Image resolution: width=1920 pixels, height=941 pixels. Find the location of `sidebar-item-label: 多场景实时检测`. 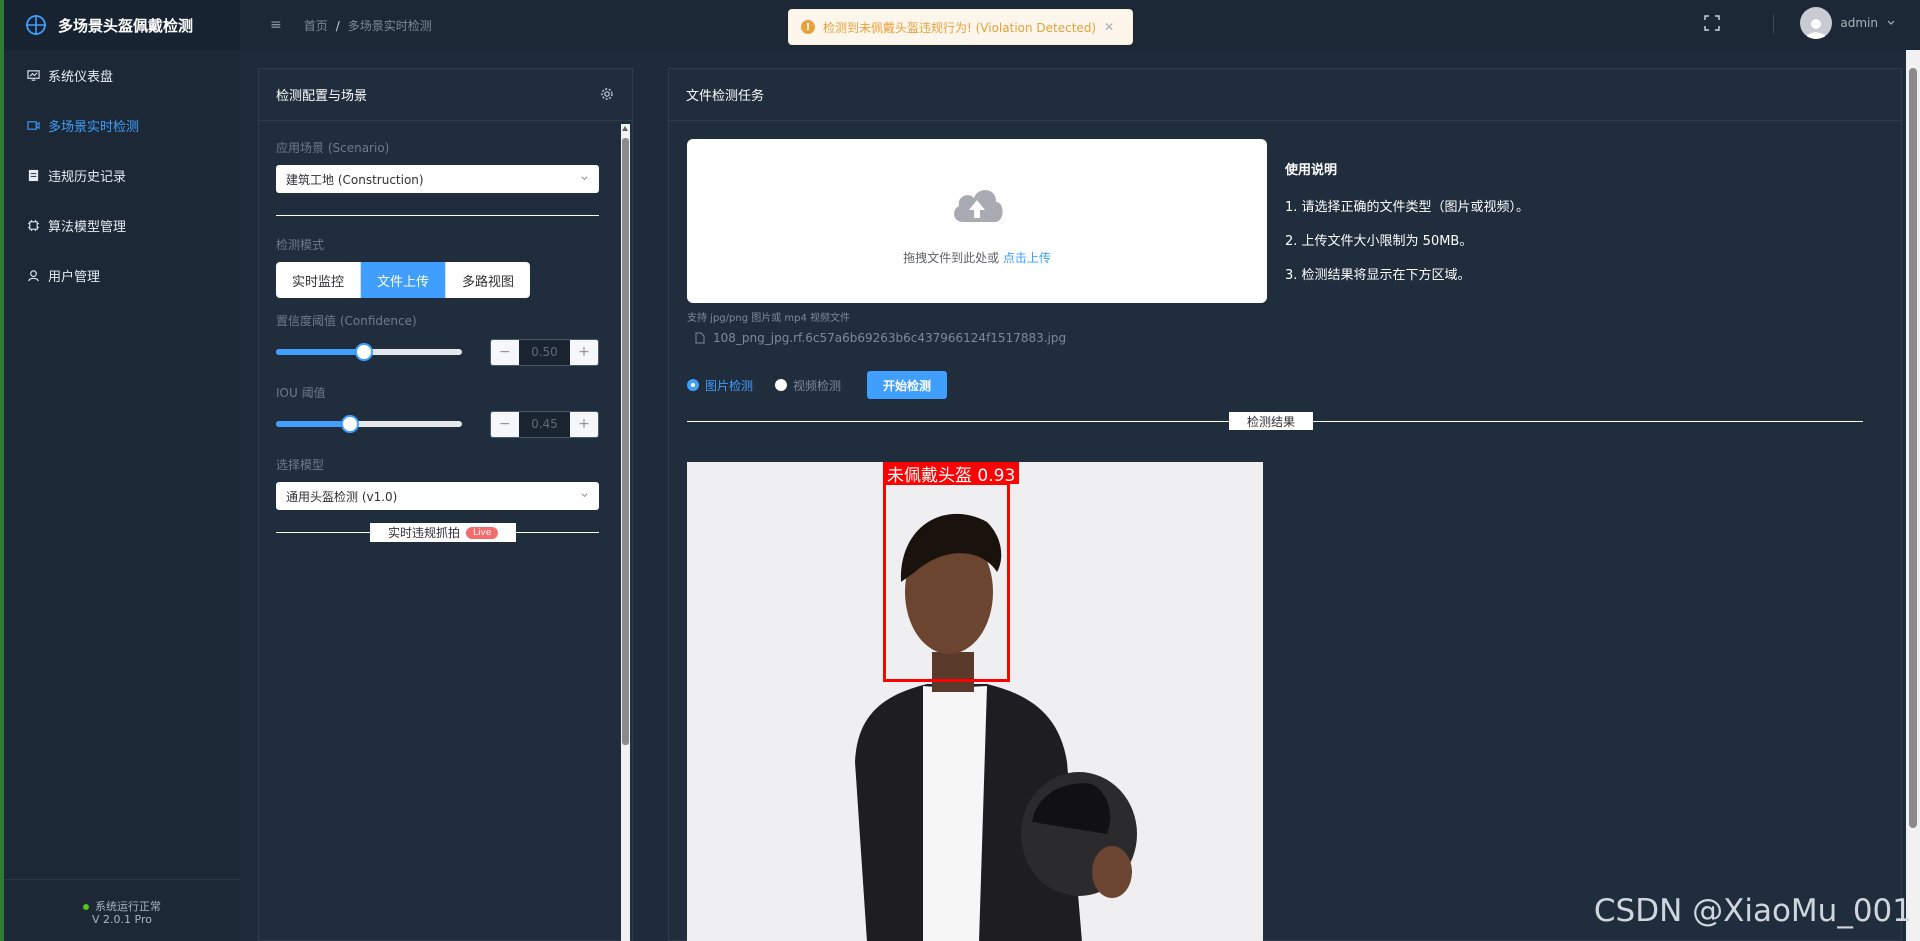

sidebar-item-label: 多场景实时检测 is located at coordinates (94, 127).